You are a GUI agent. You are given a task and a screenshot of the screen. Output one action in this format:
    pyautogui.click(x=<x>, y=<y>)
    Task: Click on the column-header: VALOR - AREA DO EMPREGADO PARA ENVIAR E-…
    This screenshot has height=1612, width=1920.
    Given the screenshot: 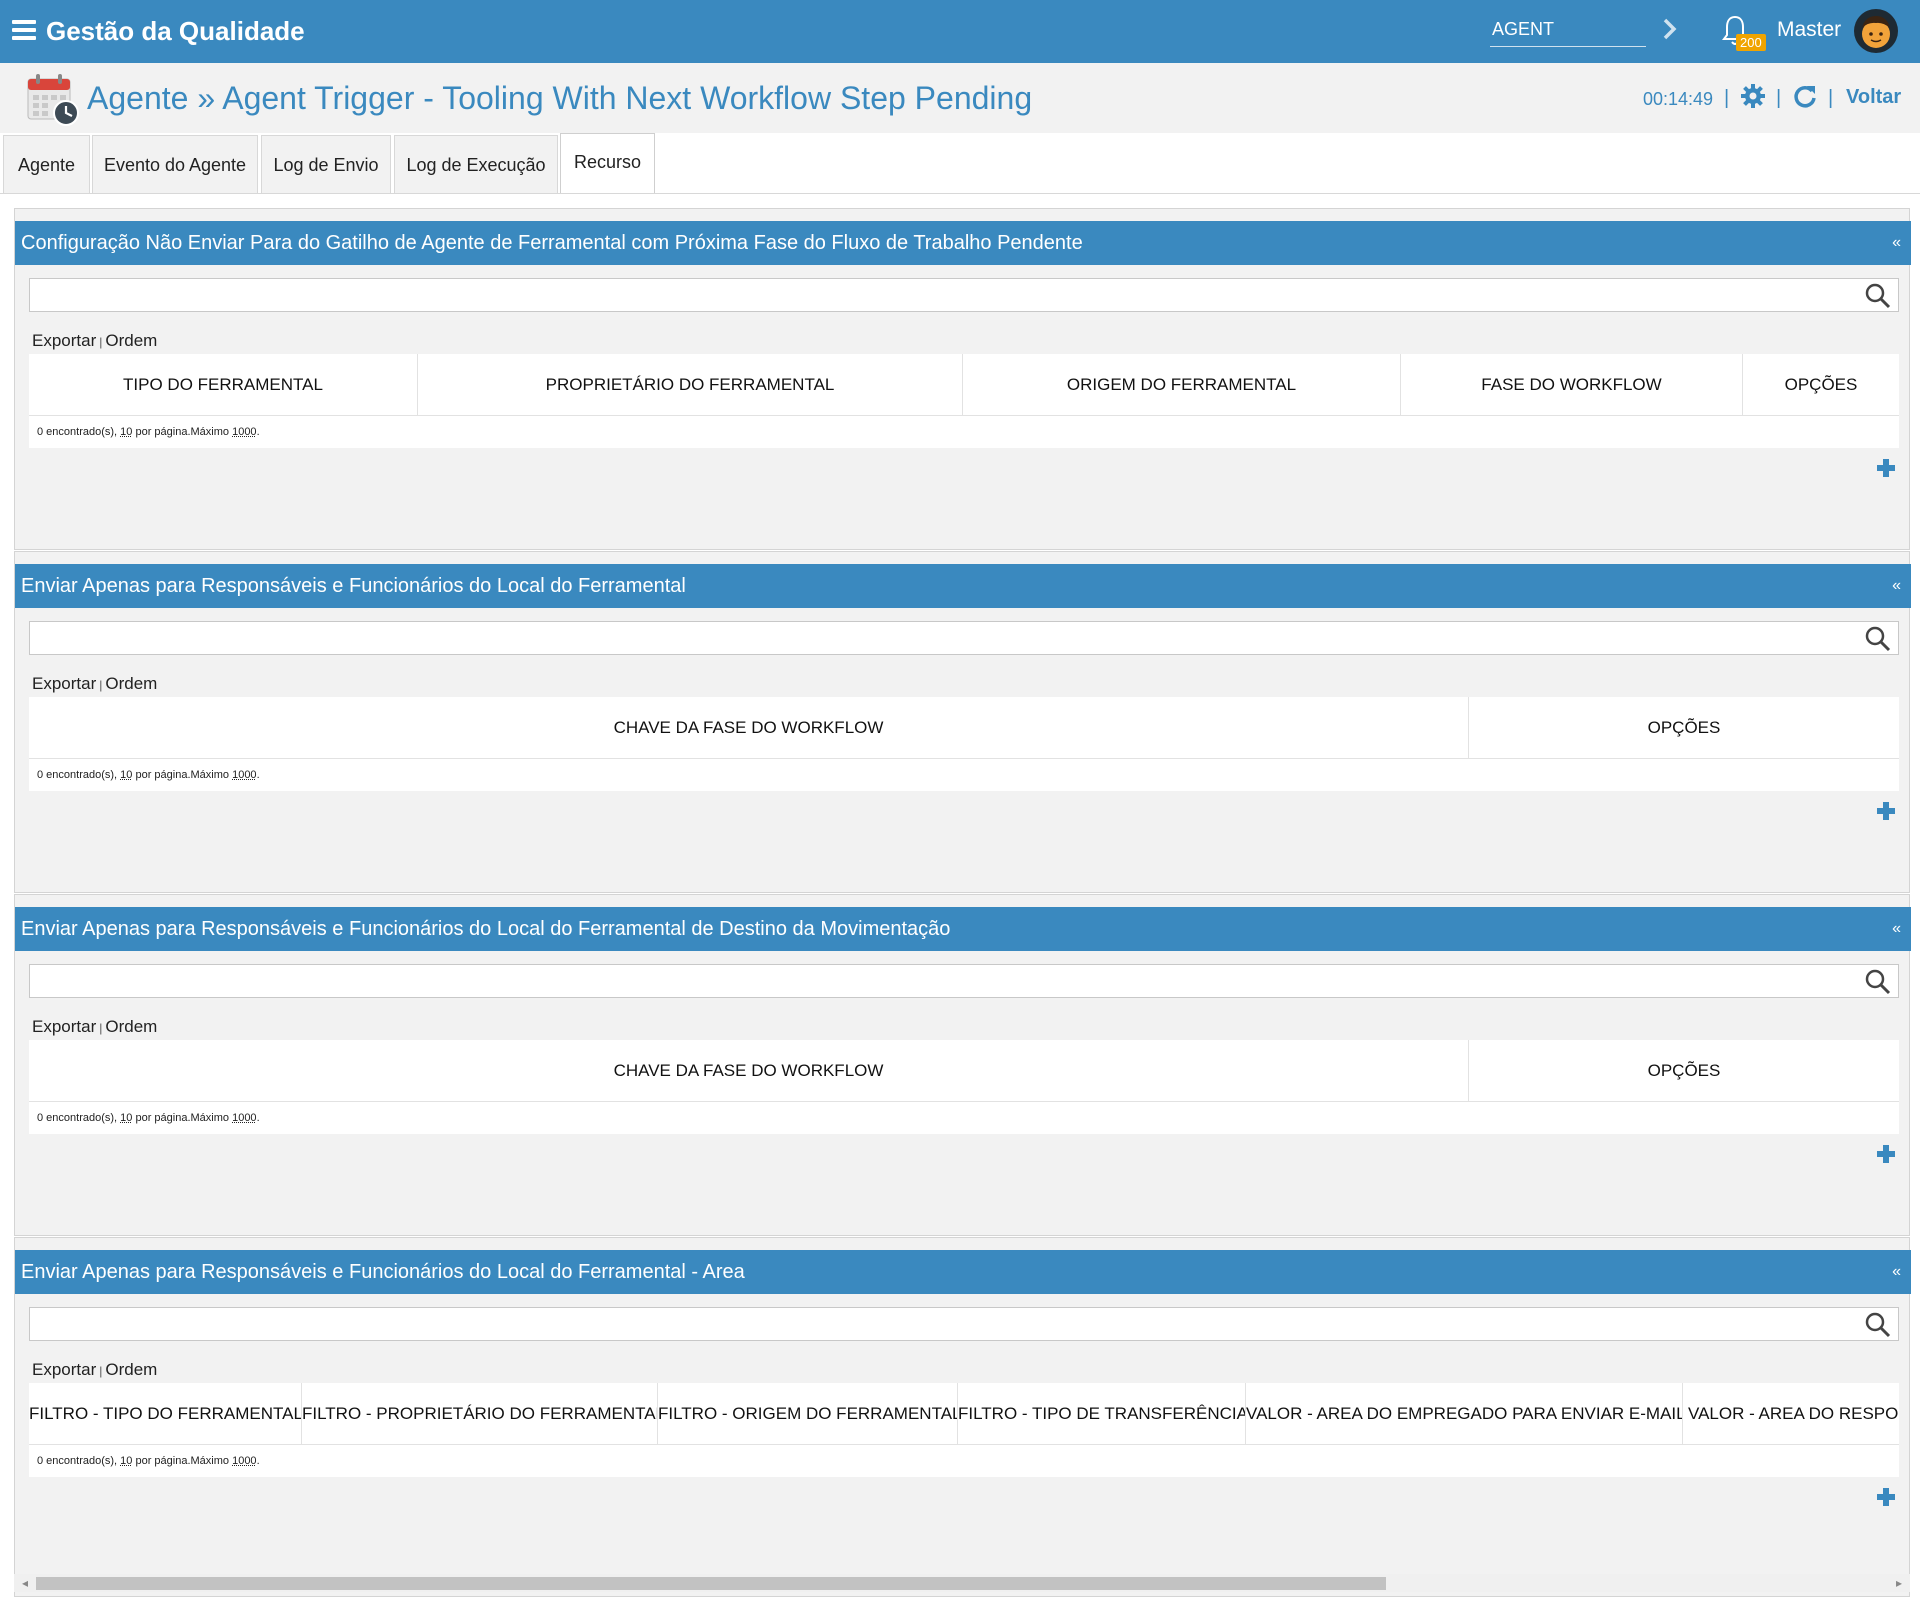 What is the action you would take?
    pyautogui.click(x=1464, y=1413)
    